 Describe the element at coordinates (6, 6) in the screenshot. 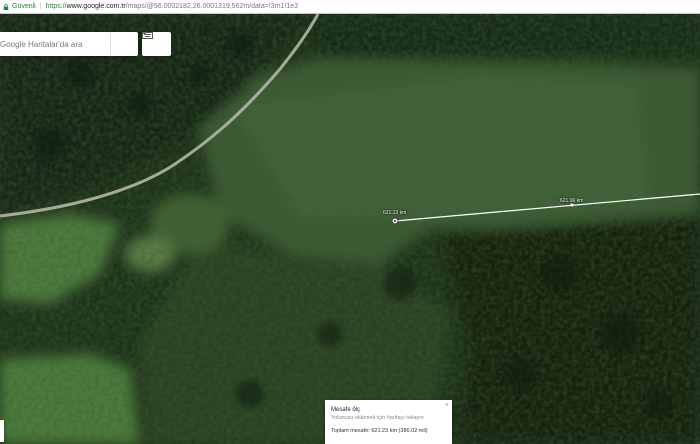

I see `lock-icon` at that location.